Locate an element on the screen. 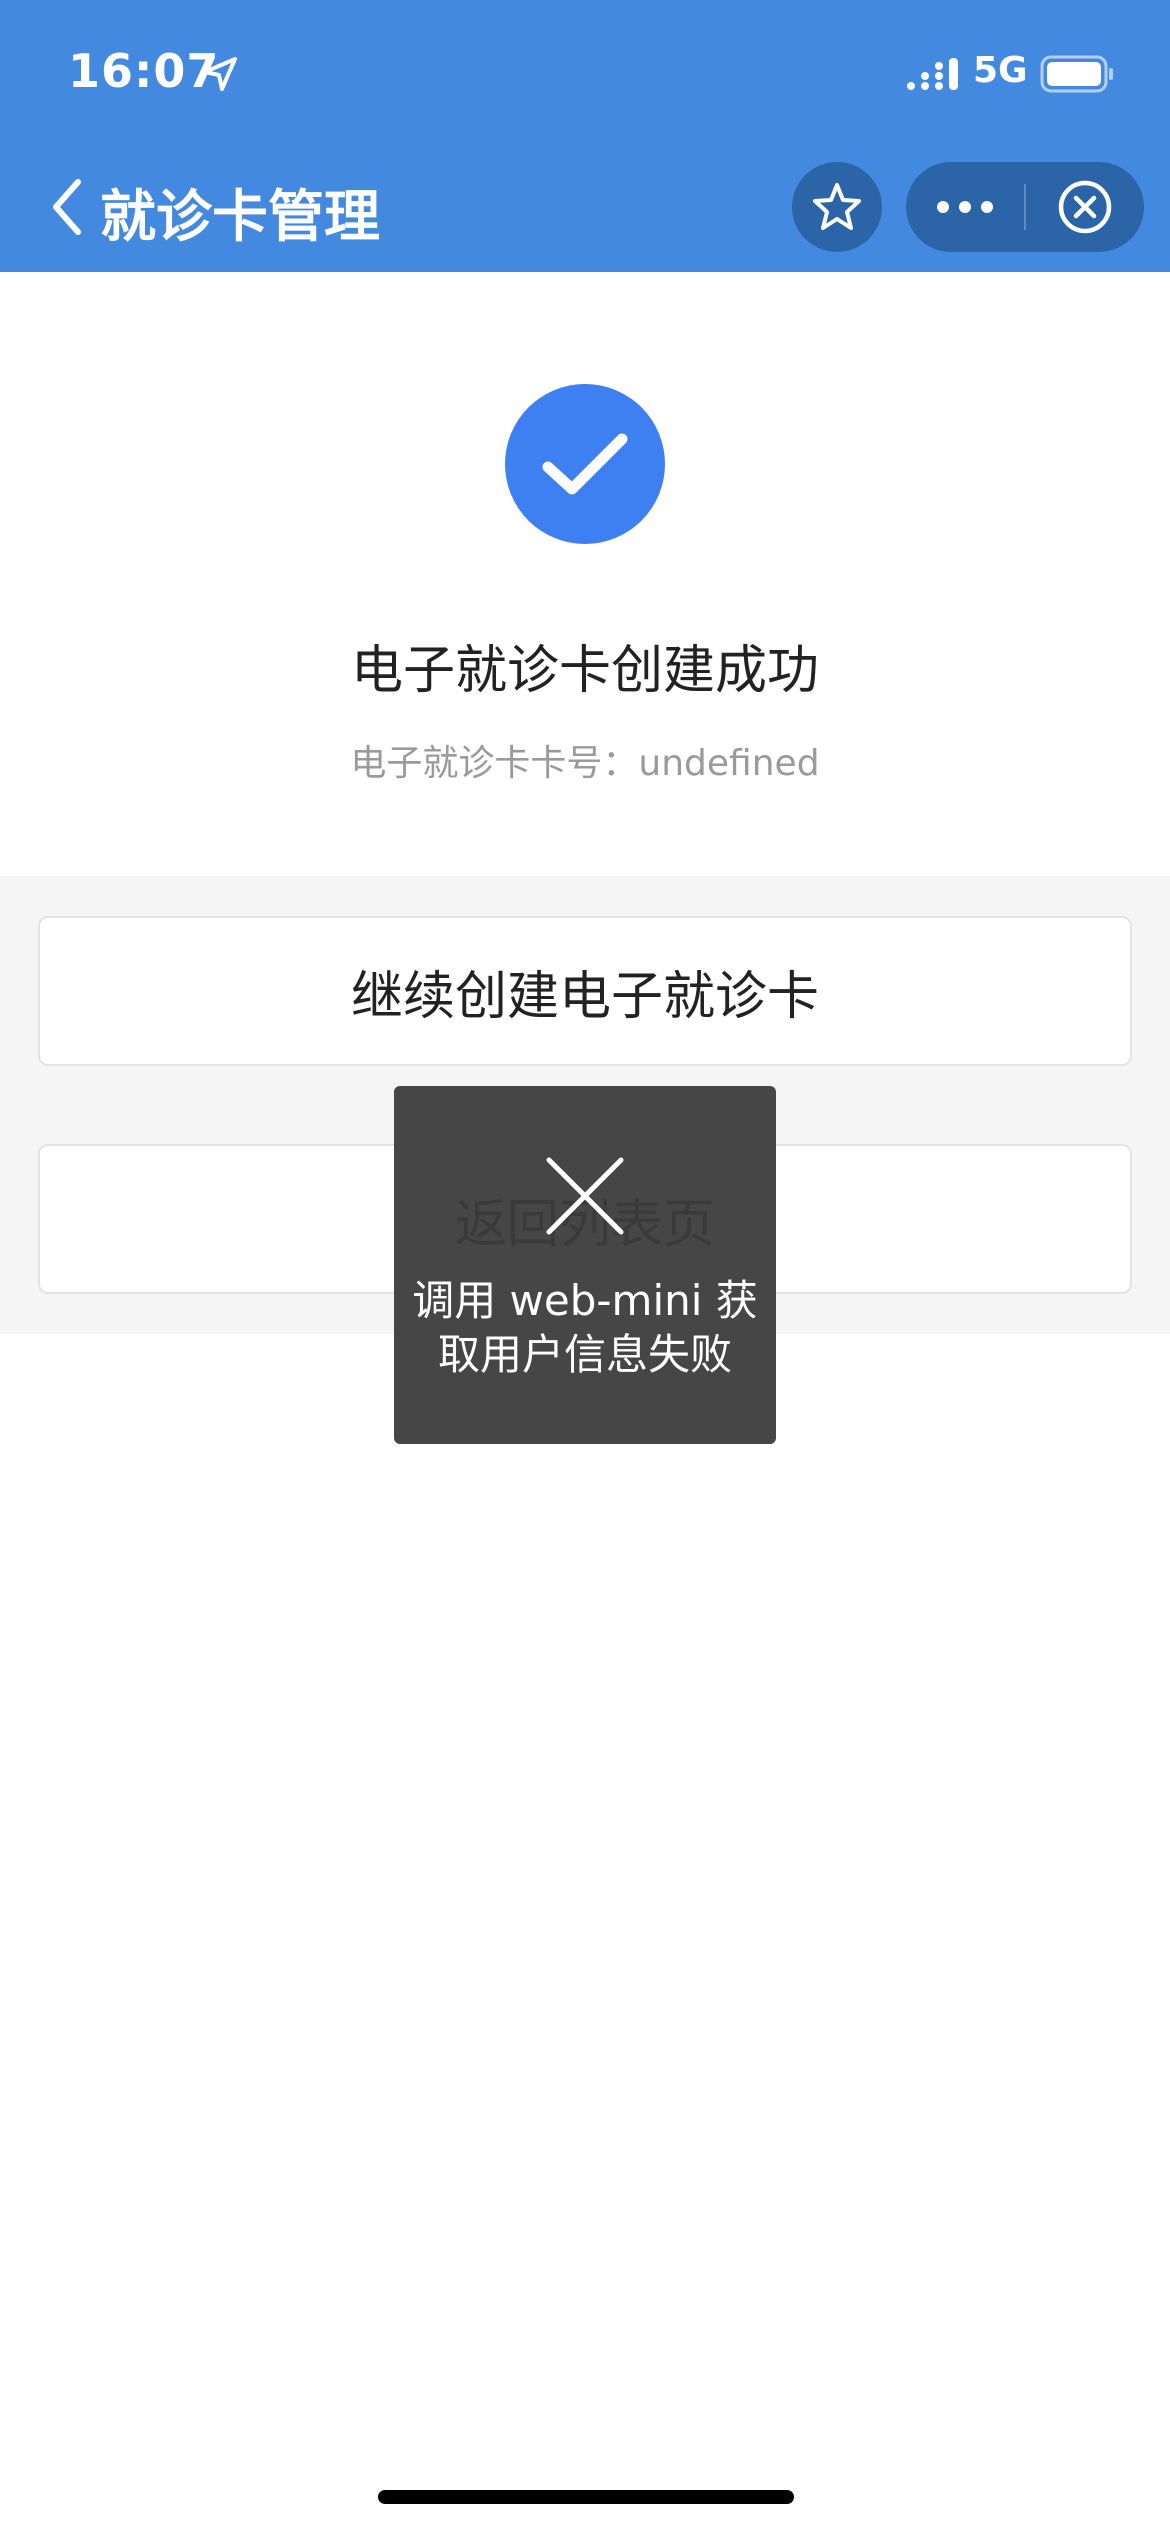 Image resolution: width=1170 pixels, height=2532 pixels. close-mini-program-button is located at coordinates (1085, 207).